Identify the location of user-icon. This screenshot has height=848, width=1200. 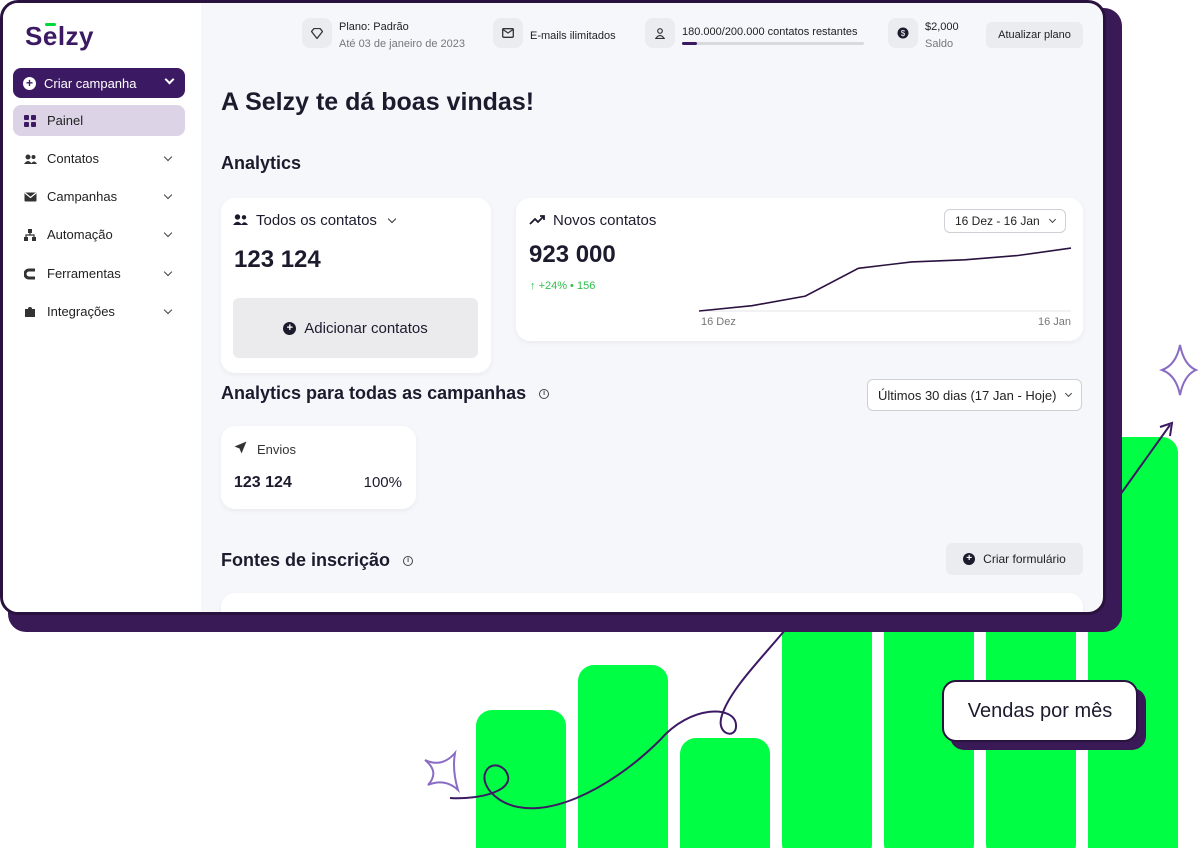
(660, 33).